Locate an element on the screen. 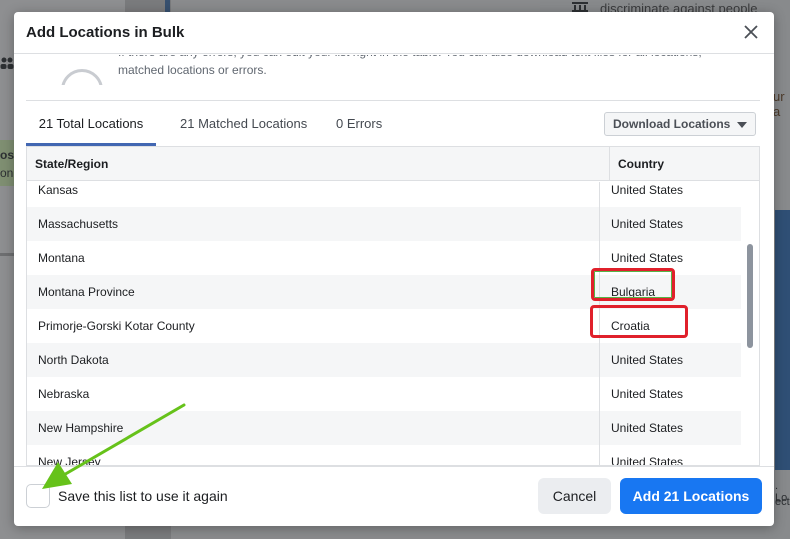 The image size is (790, 539). save-list-checkbox is located at coordinates (38, 496).